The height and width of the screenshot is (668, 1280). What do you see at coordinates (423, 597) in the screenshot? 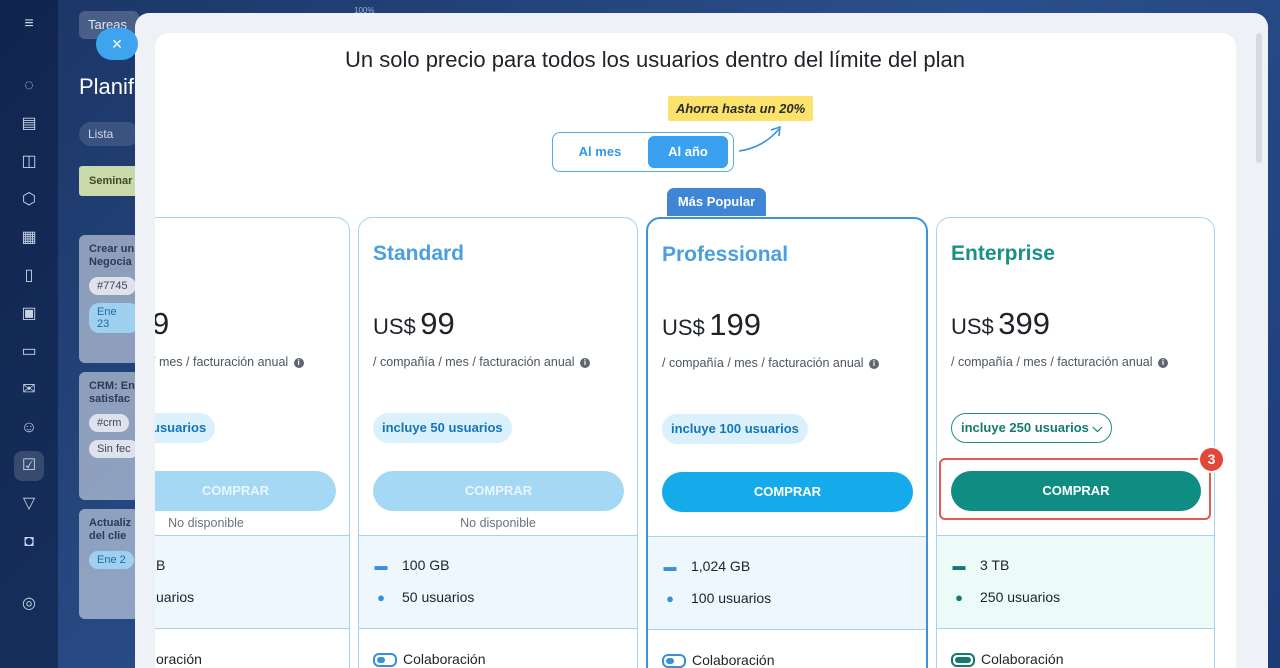
I see `users-feature: ● 50 usuarios` at bounding box center [423, 597].